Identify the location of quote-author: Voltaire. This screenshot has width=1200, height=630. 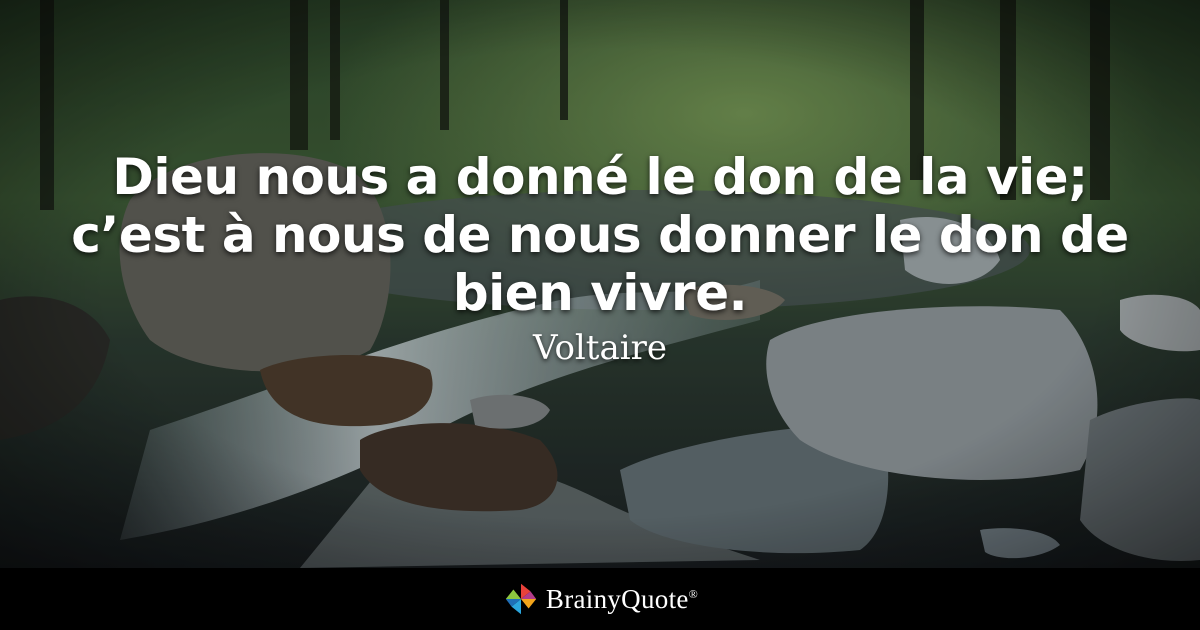
(600, 348).